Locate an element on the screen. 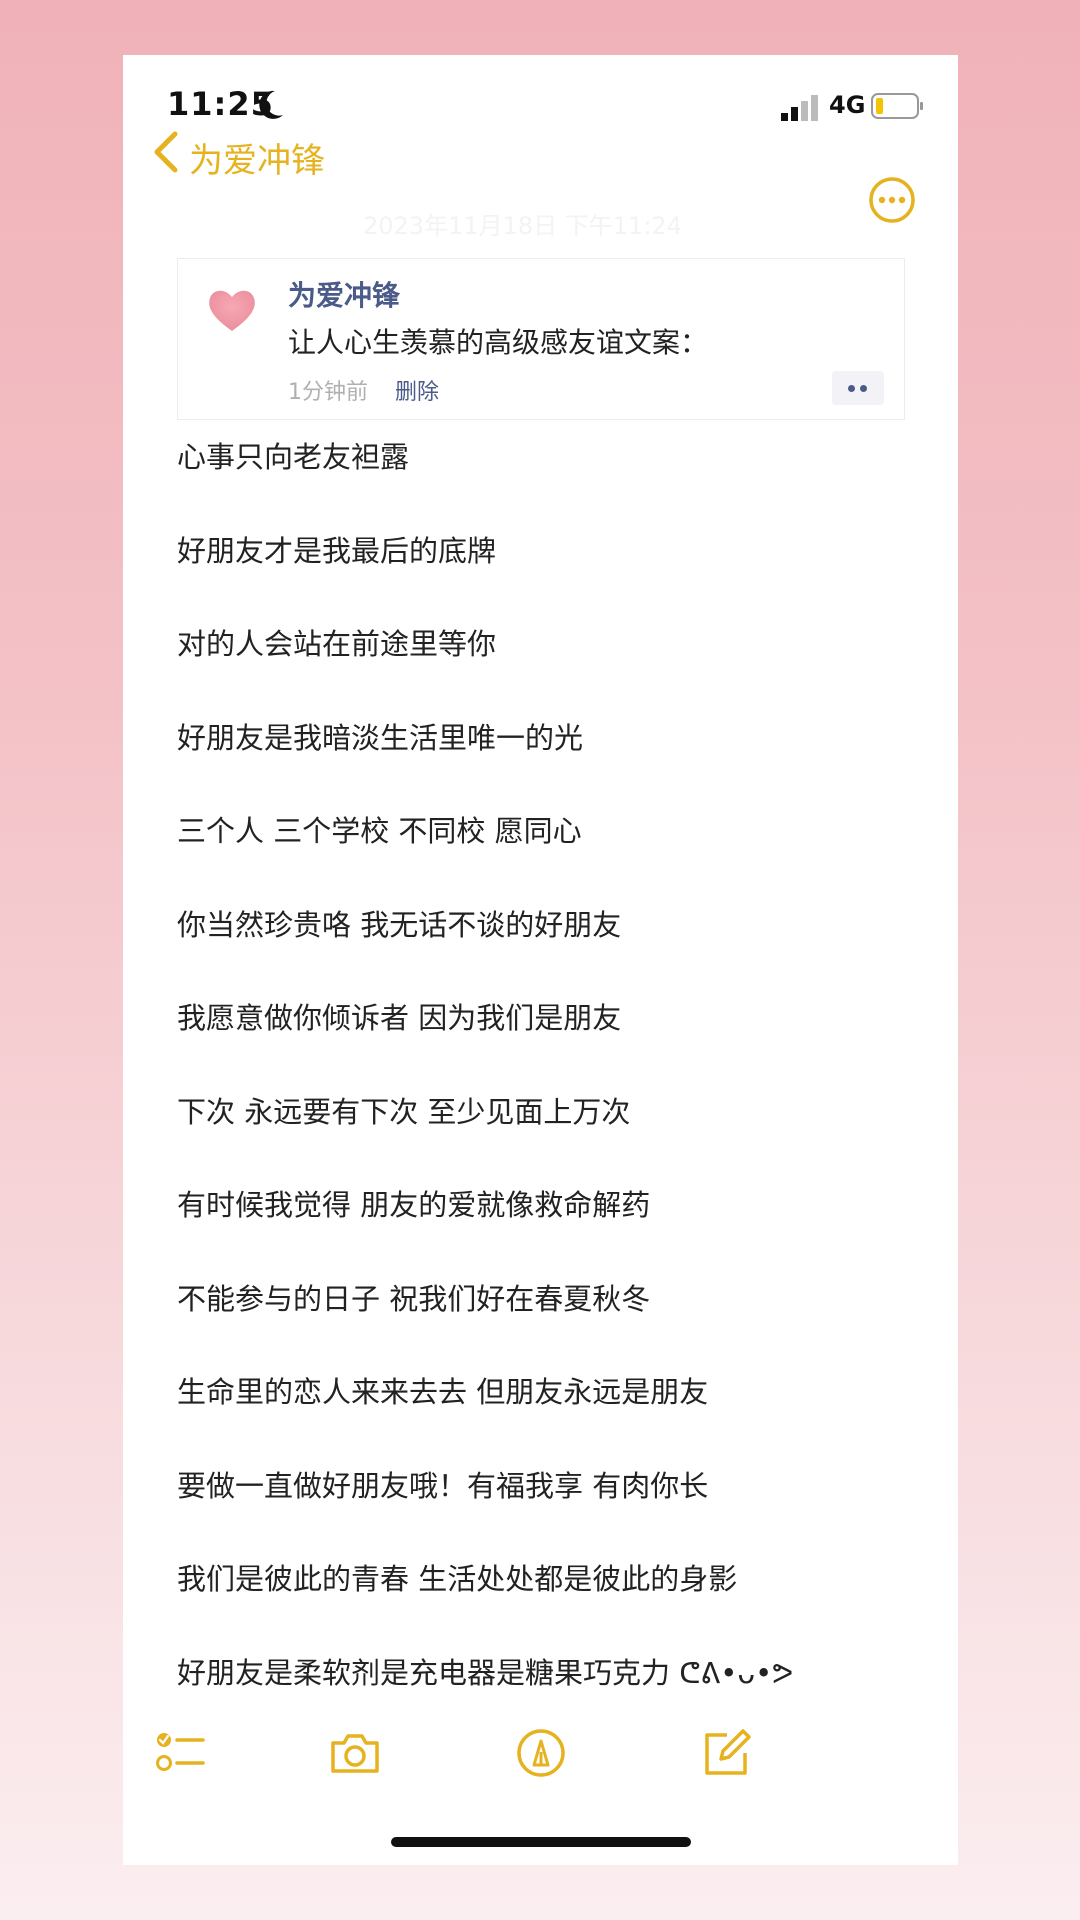 The height and width of the screenshot is (1920, 1080). back-button: 为爱冲锋 is located at coordinates (257, 157).